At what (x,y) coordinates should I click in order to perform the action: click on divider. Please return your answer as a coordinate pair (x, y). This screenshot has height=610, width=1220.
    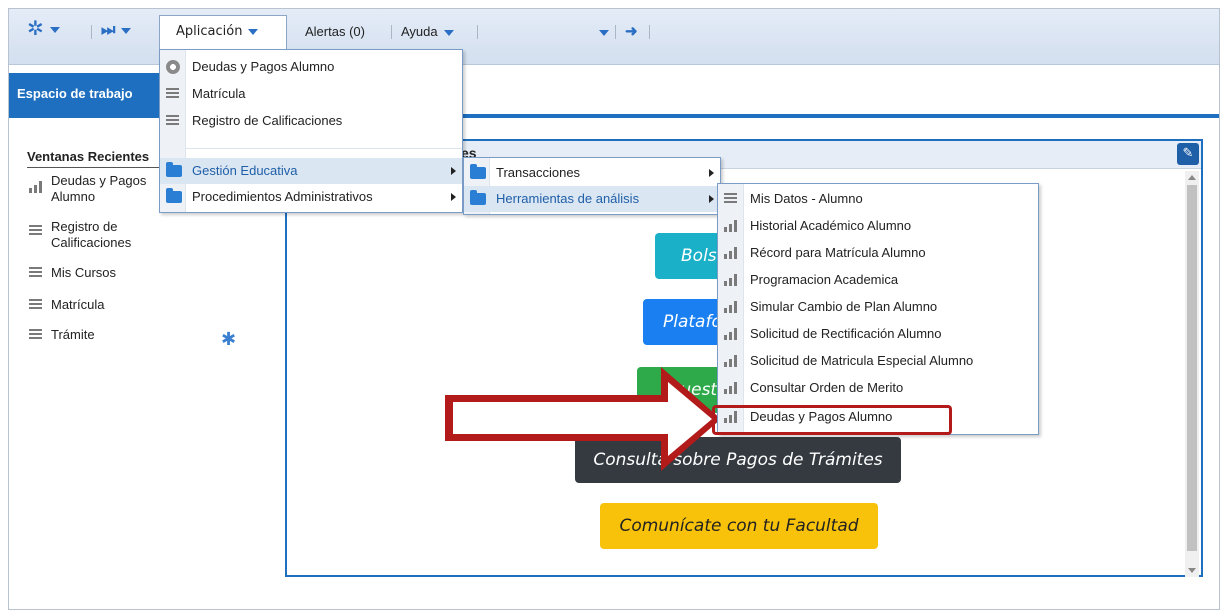
    Looking at the image, I should click on (97, 167).